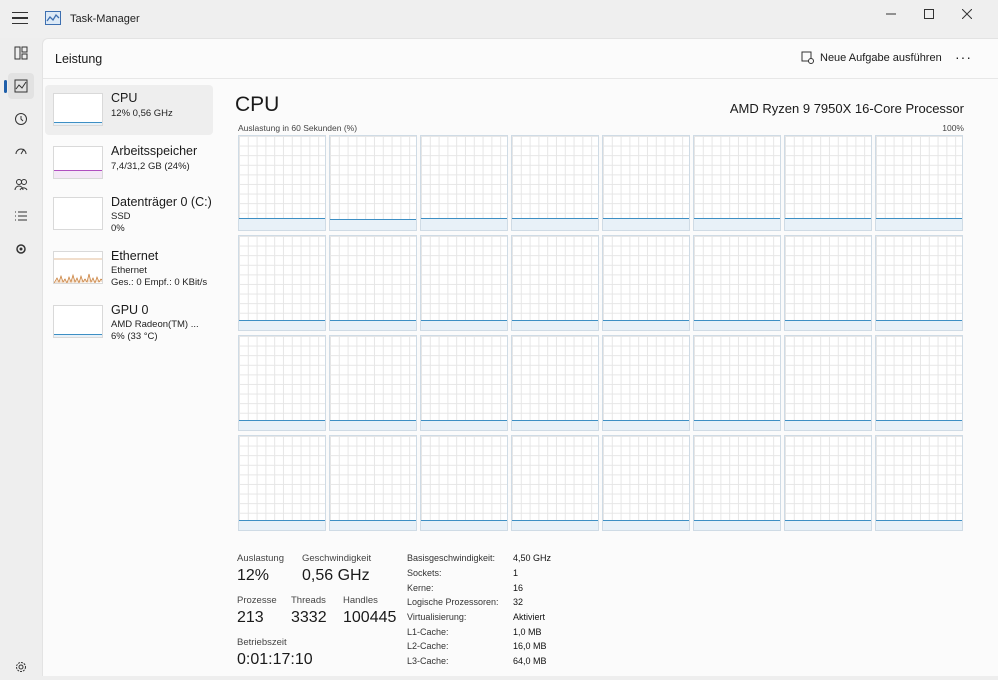  I want to click on processor-model: AMD Ryzen 9 7950X 16-Core Processor, so click(846, 108).